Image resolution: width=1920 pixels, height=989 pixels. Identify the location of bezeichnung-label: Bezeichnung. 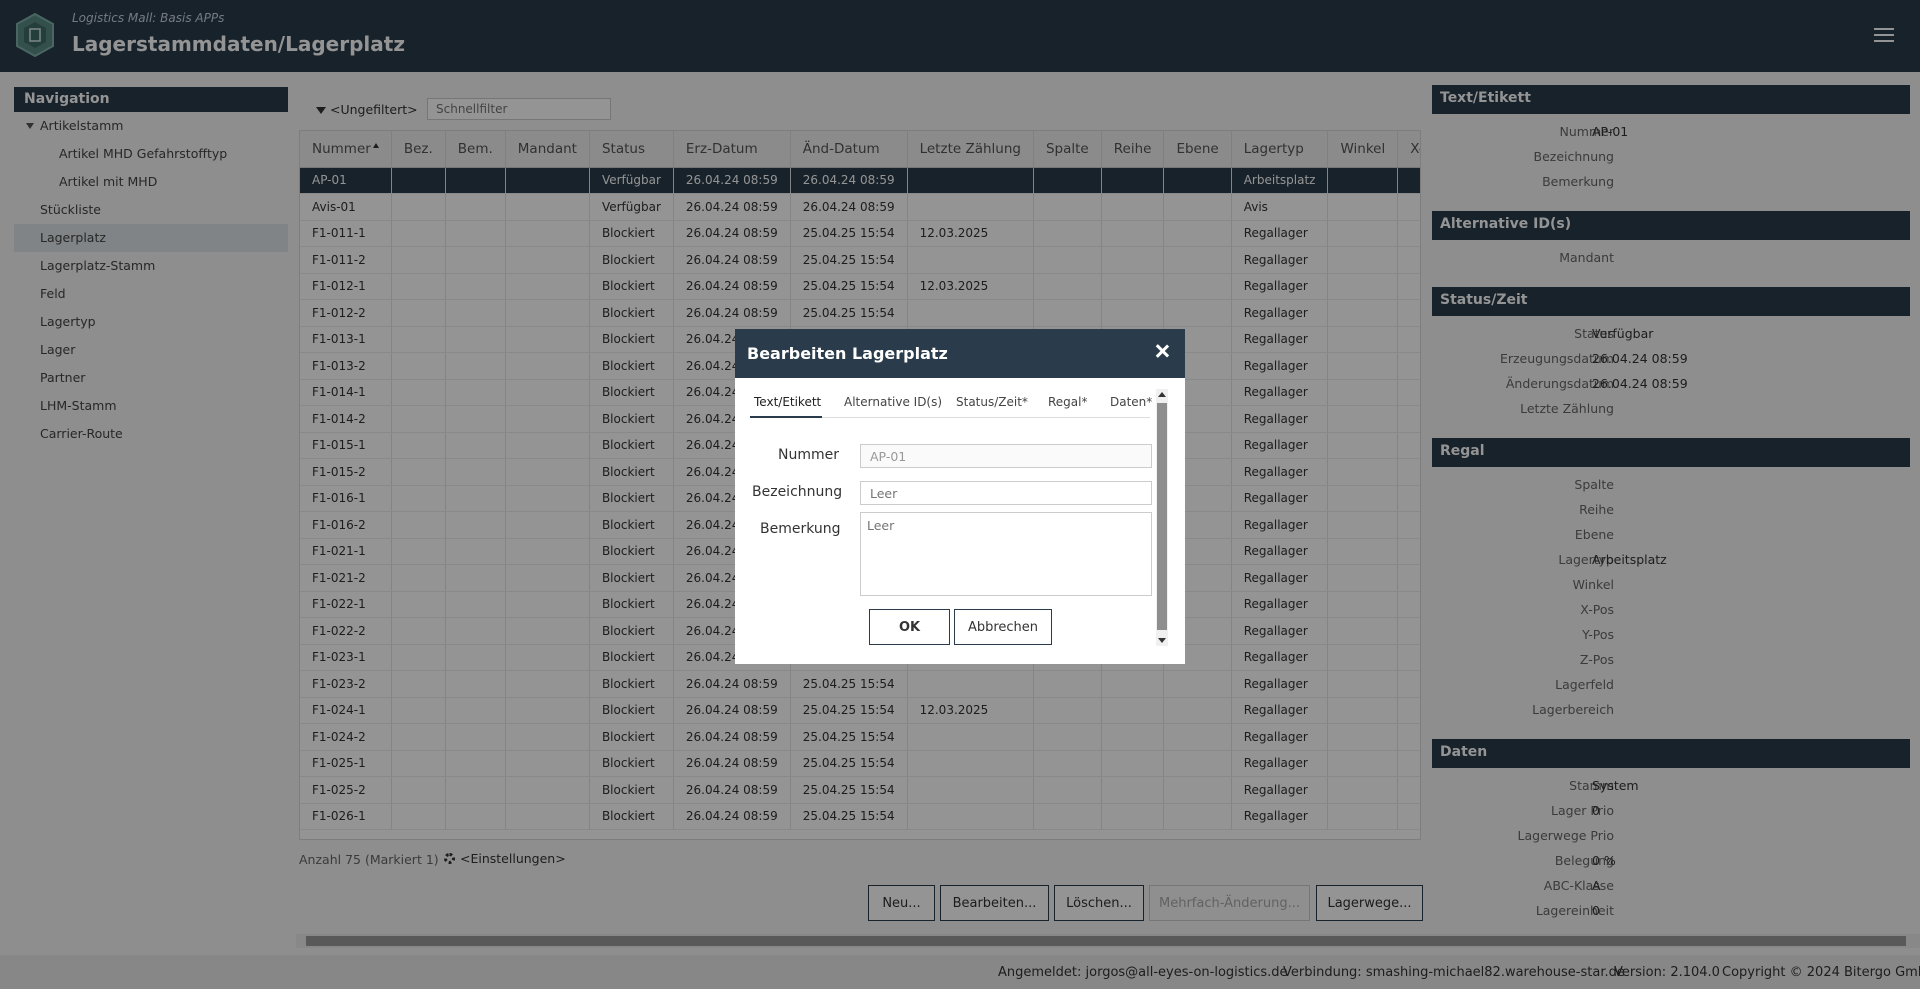
(797, 492).